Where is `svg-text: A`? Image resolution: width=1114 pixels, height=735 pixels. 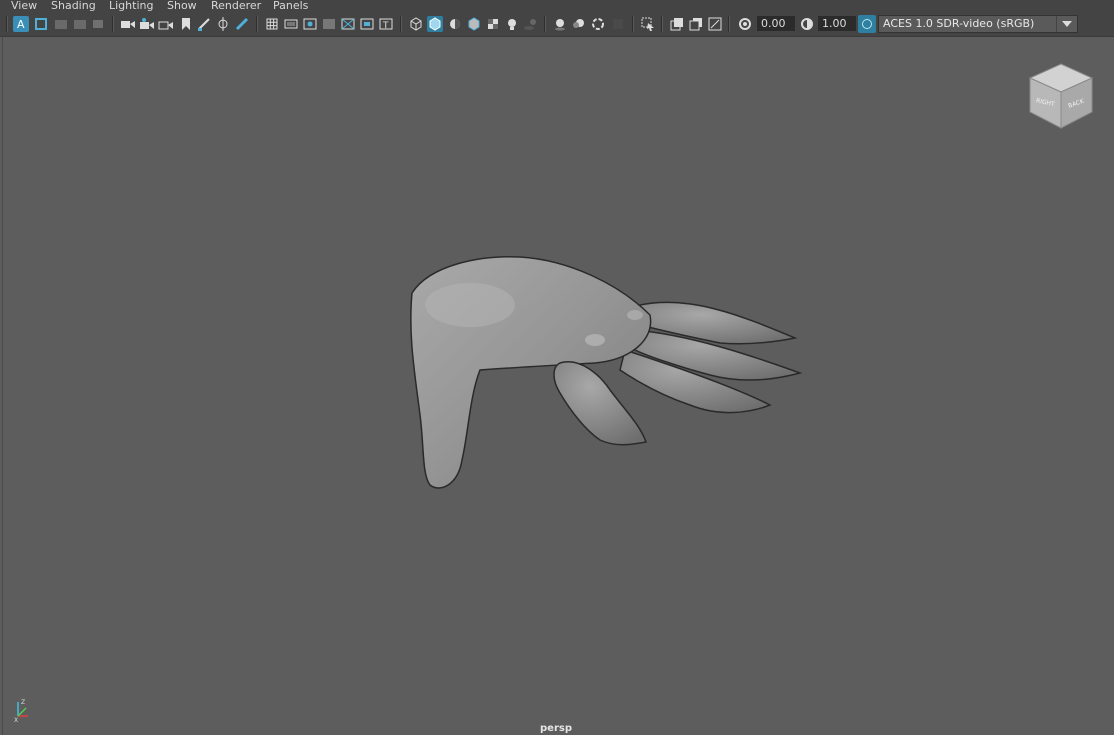
svg-text: A is located at coordinates (21, 24).